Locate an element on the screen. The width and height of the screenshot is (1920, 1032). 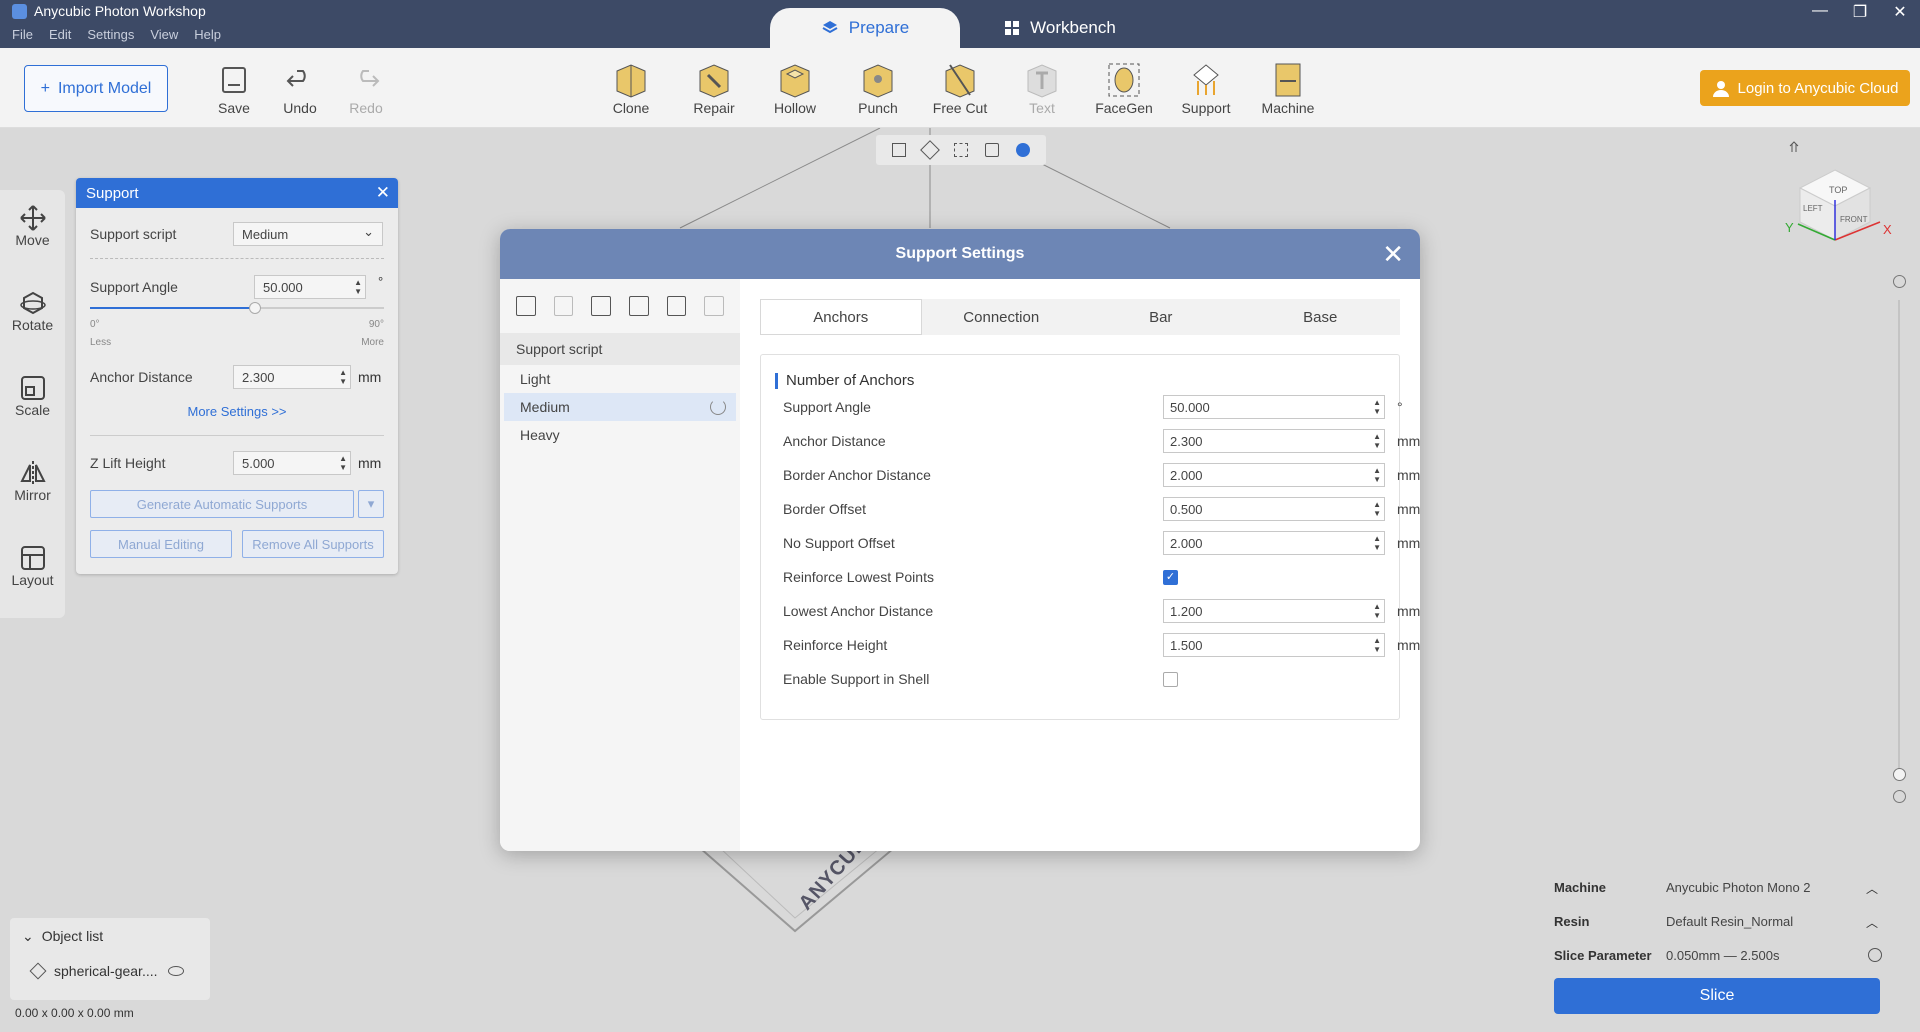
slider-more-label: More is located at coordinates (372, 342).